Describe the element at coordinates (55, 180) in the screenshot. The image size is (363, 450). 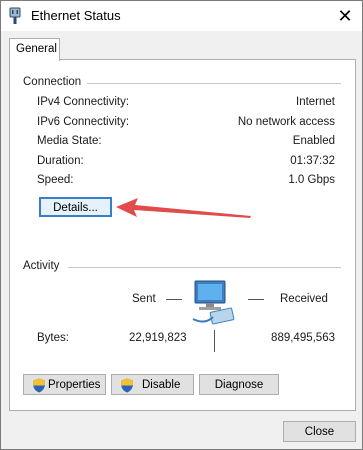
I see `speed-label: Speed:` at that location.